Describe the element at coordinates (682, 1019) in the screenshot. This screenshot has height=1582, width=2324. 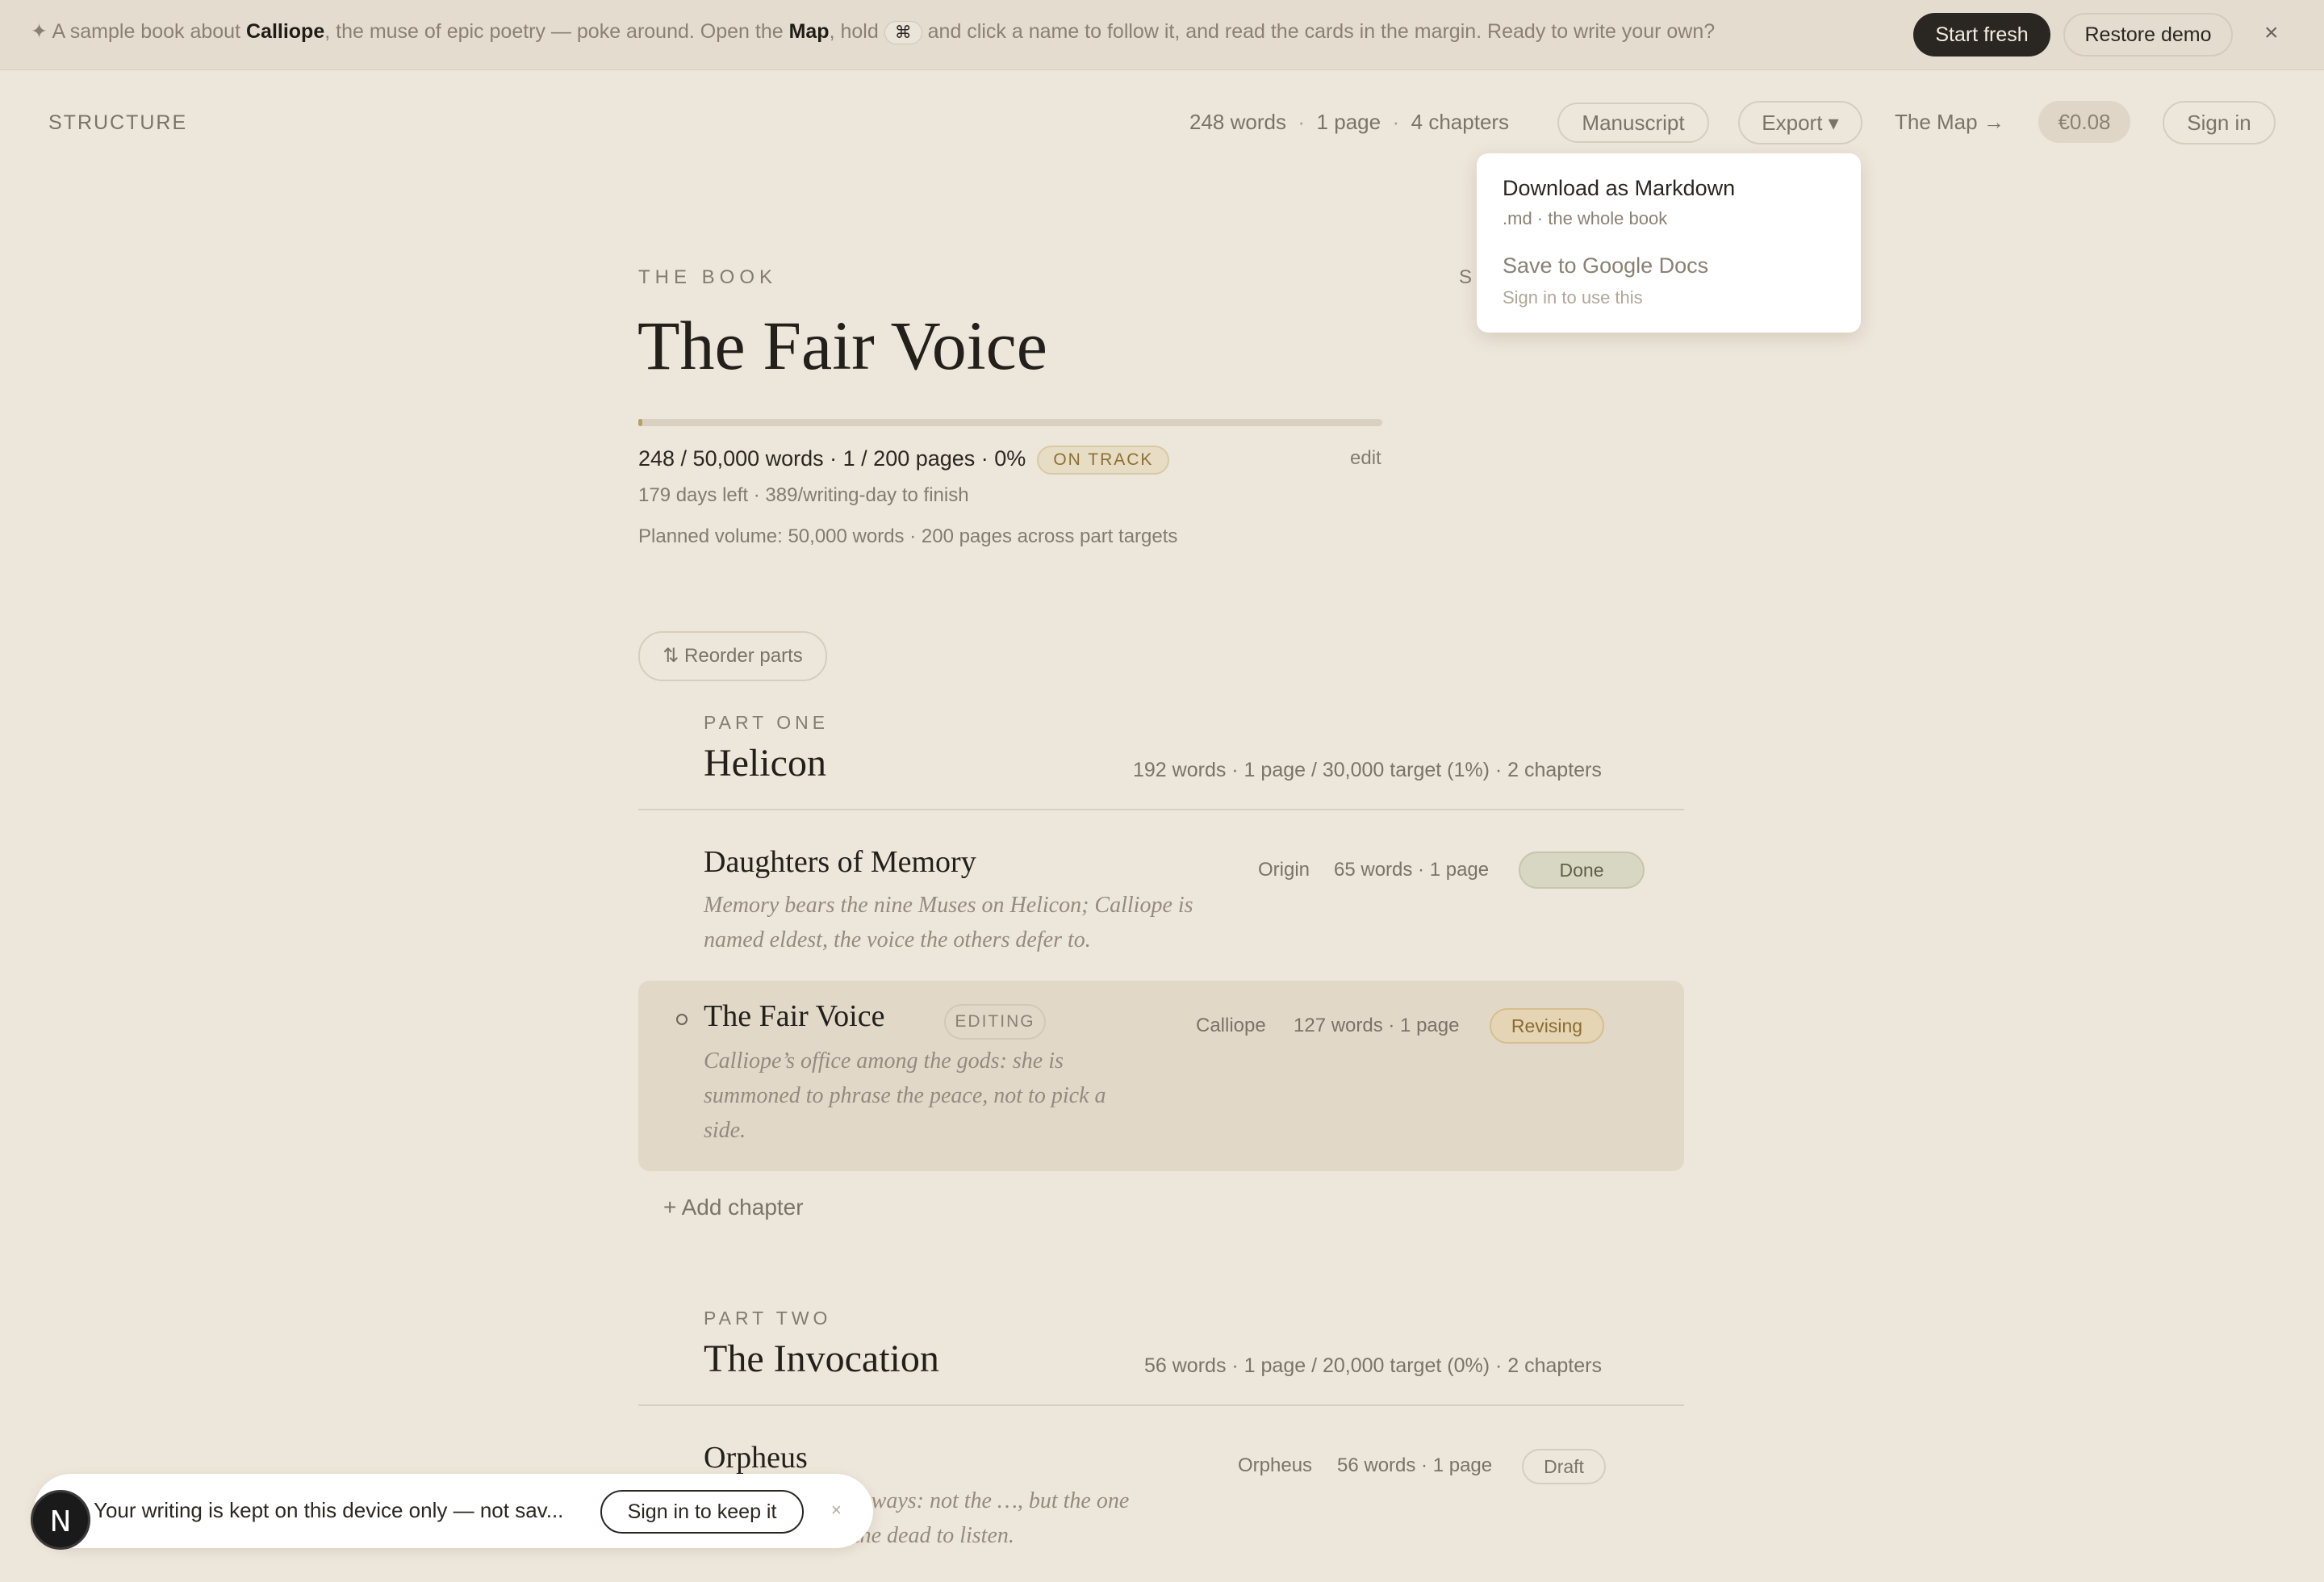
I see `current-chapter-indicator-icon` at that location.